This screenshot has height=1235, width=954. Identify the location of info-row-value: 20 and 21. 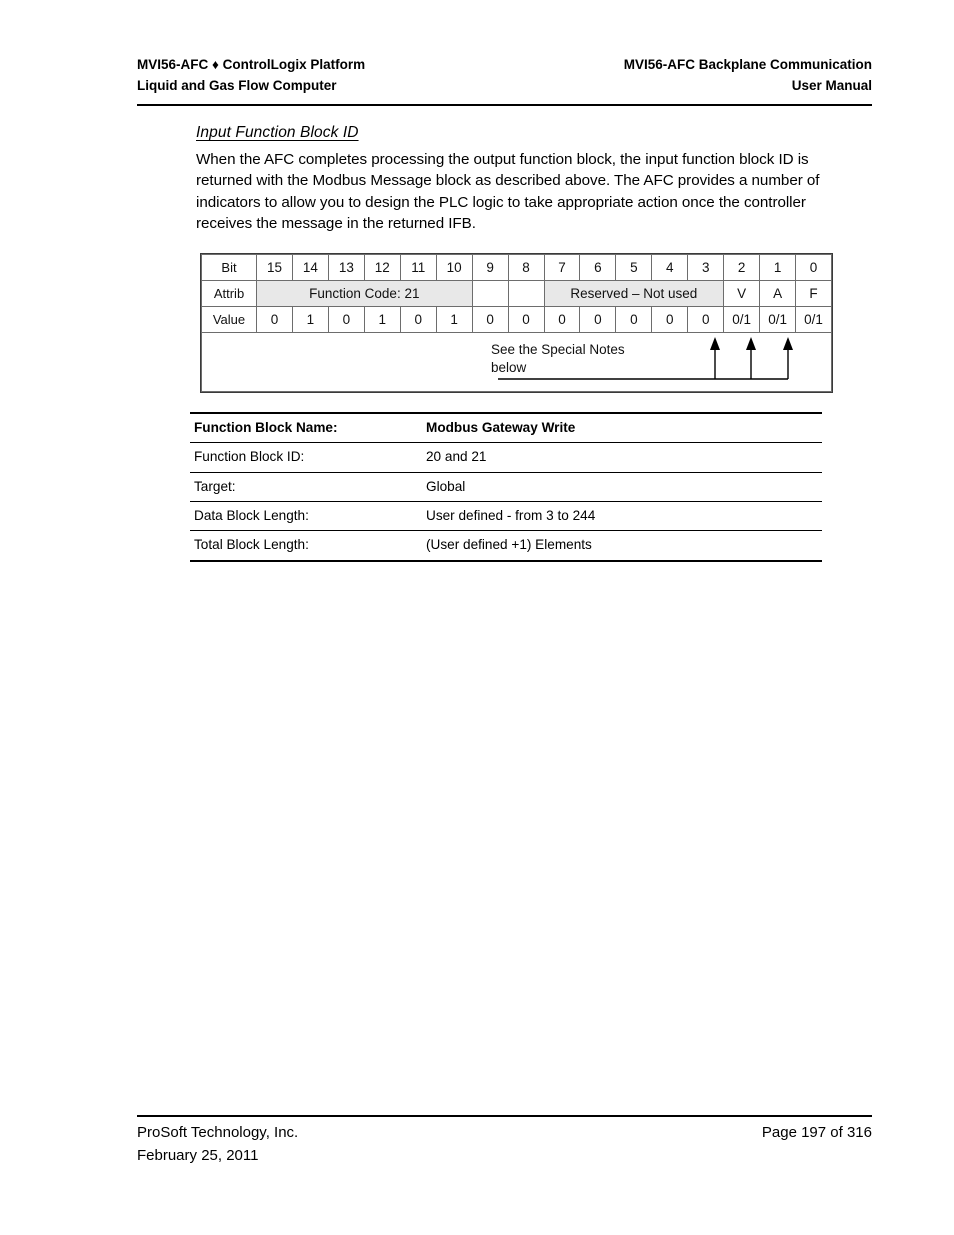
(622, 457).